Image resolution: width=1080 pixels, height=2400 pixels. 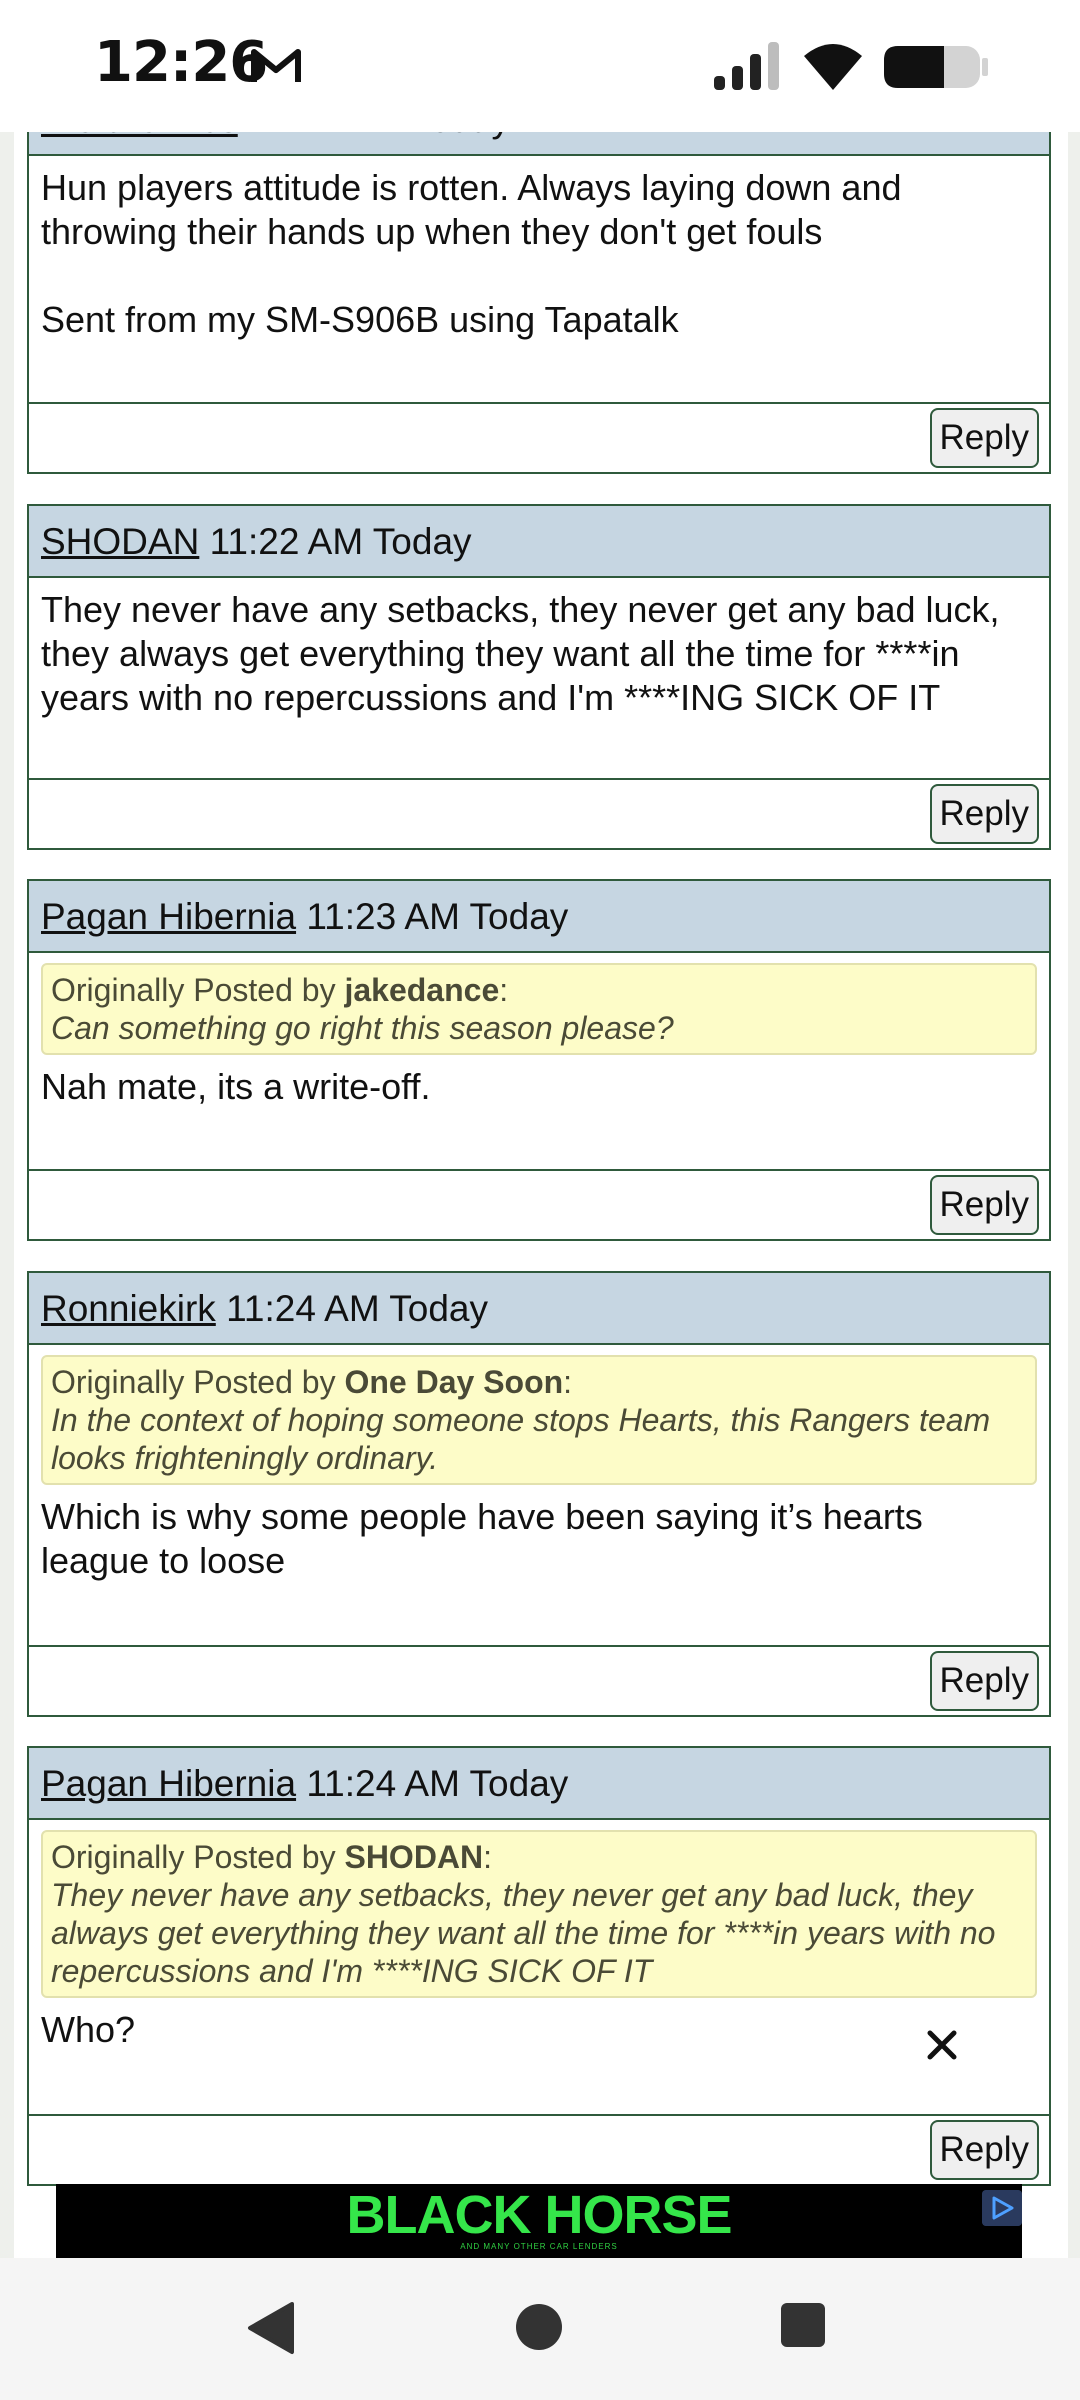 I want to click on post-text: Who?, so click(x=88, y=2029).